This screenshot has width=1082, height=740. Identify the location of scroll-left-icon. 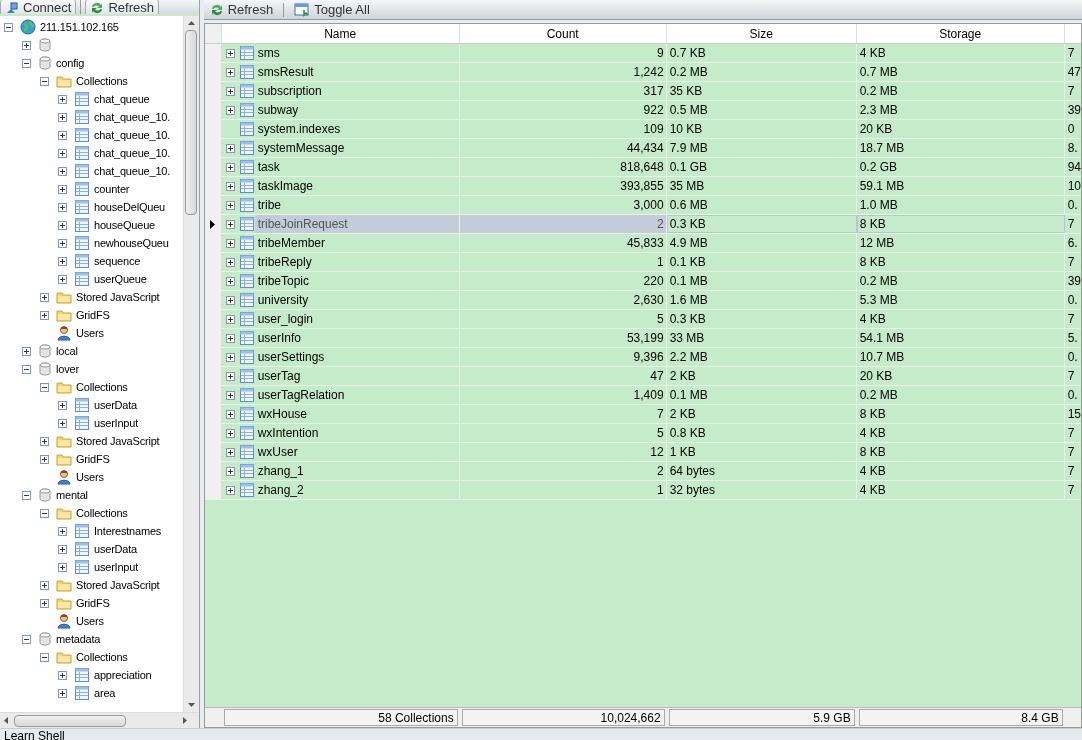
(6, 720).